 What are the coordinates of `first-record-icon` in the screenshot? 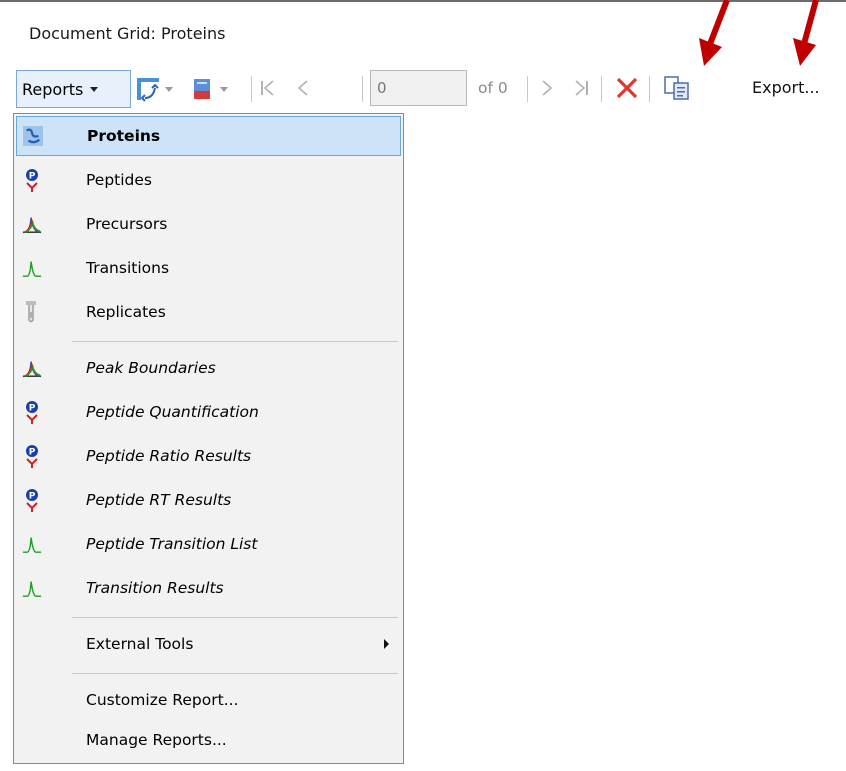 It's located at (267, 88).